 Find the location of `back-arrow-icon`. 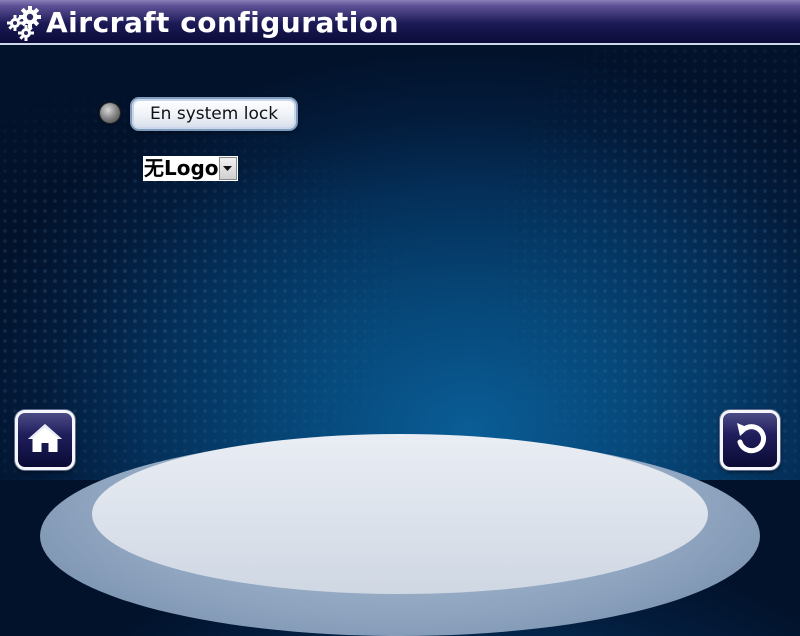

back-arrow-icon is located at coordinates (750, 440).